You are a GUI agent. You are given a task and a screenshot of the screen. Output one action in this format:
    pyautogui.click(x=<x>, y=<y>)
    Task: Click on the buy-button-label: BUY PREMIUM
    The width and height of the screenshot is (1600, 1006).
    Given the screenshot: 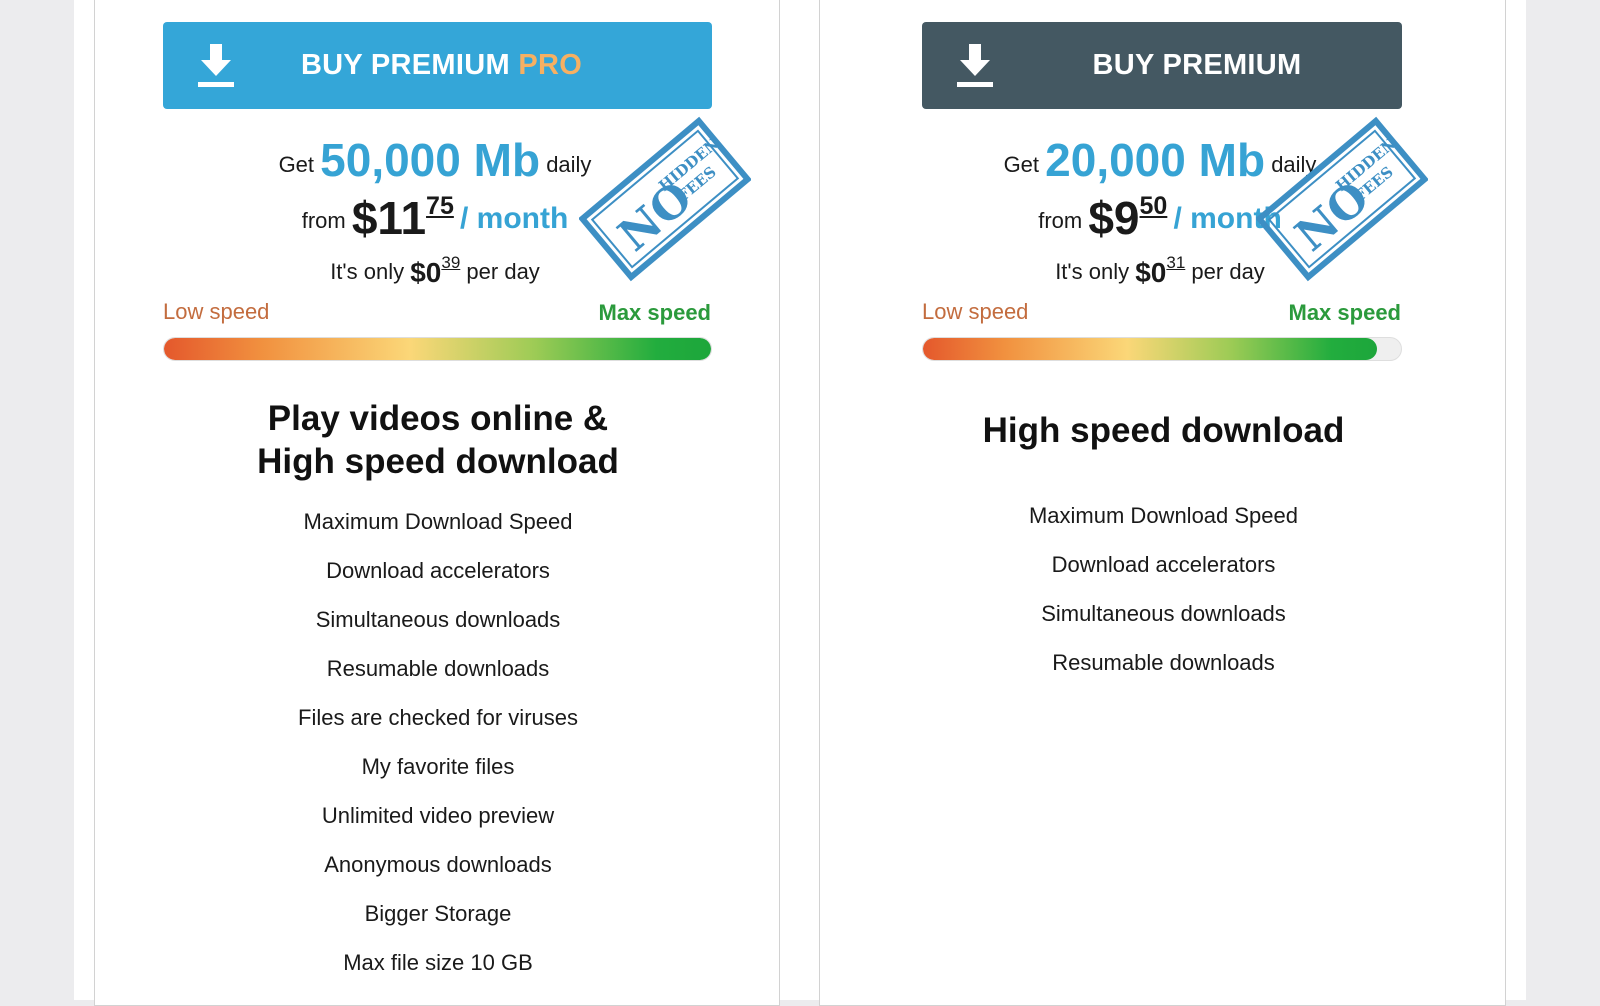 What is the action you would take?
    pyautogui.click(x=1197, y=65)
    